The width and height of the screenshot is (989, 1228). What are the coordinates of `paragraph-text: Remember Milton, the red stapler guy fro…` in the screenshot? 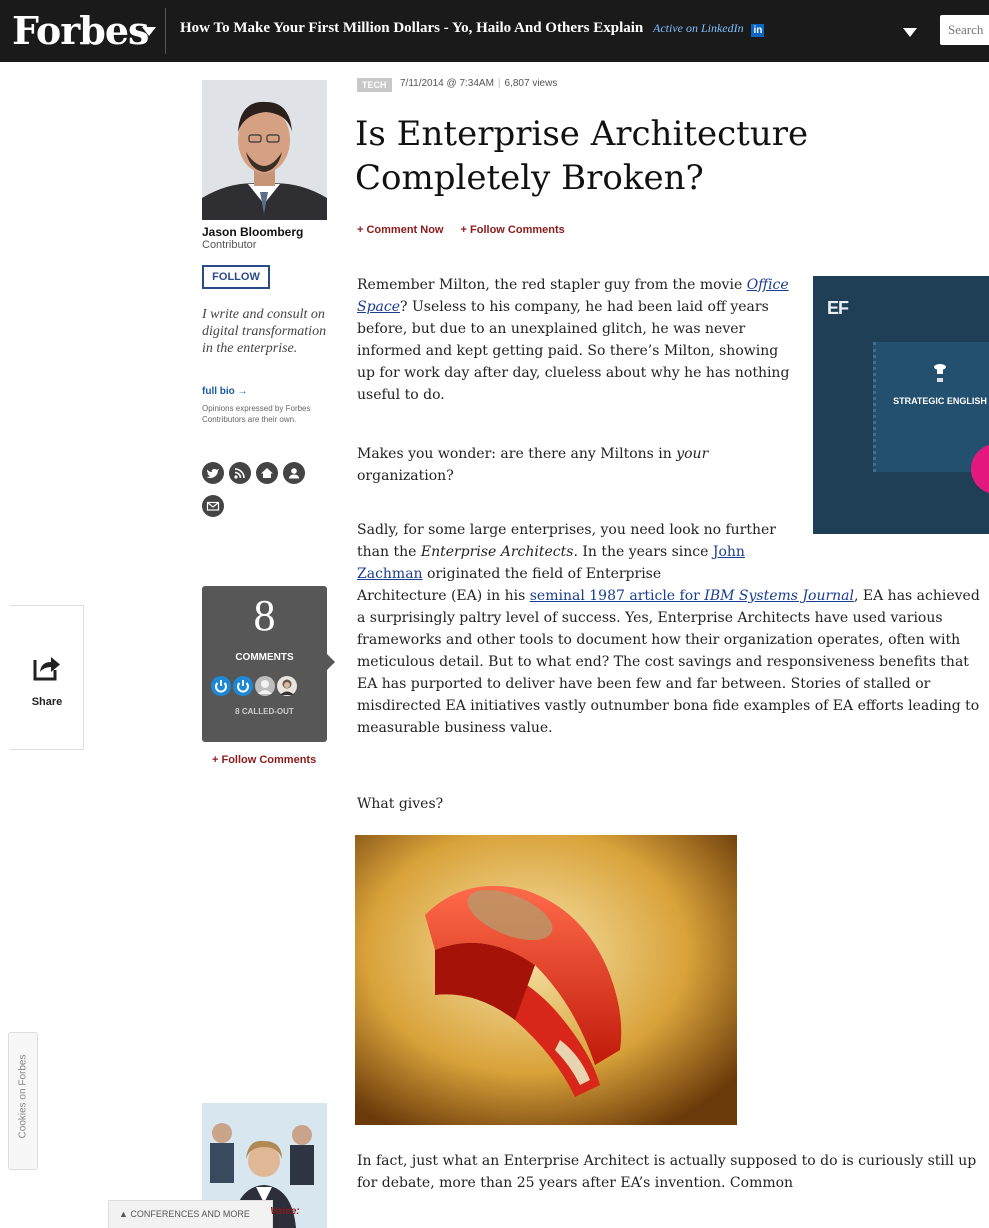 It's located at (552, 285).